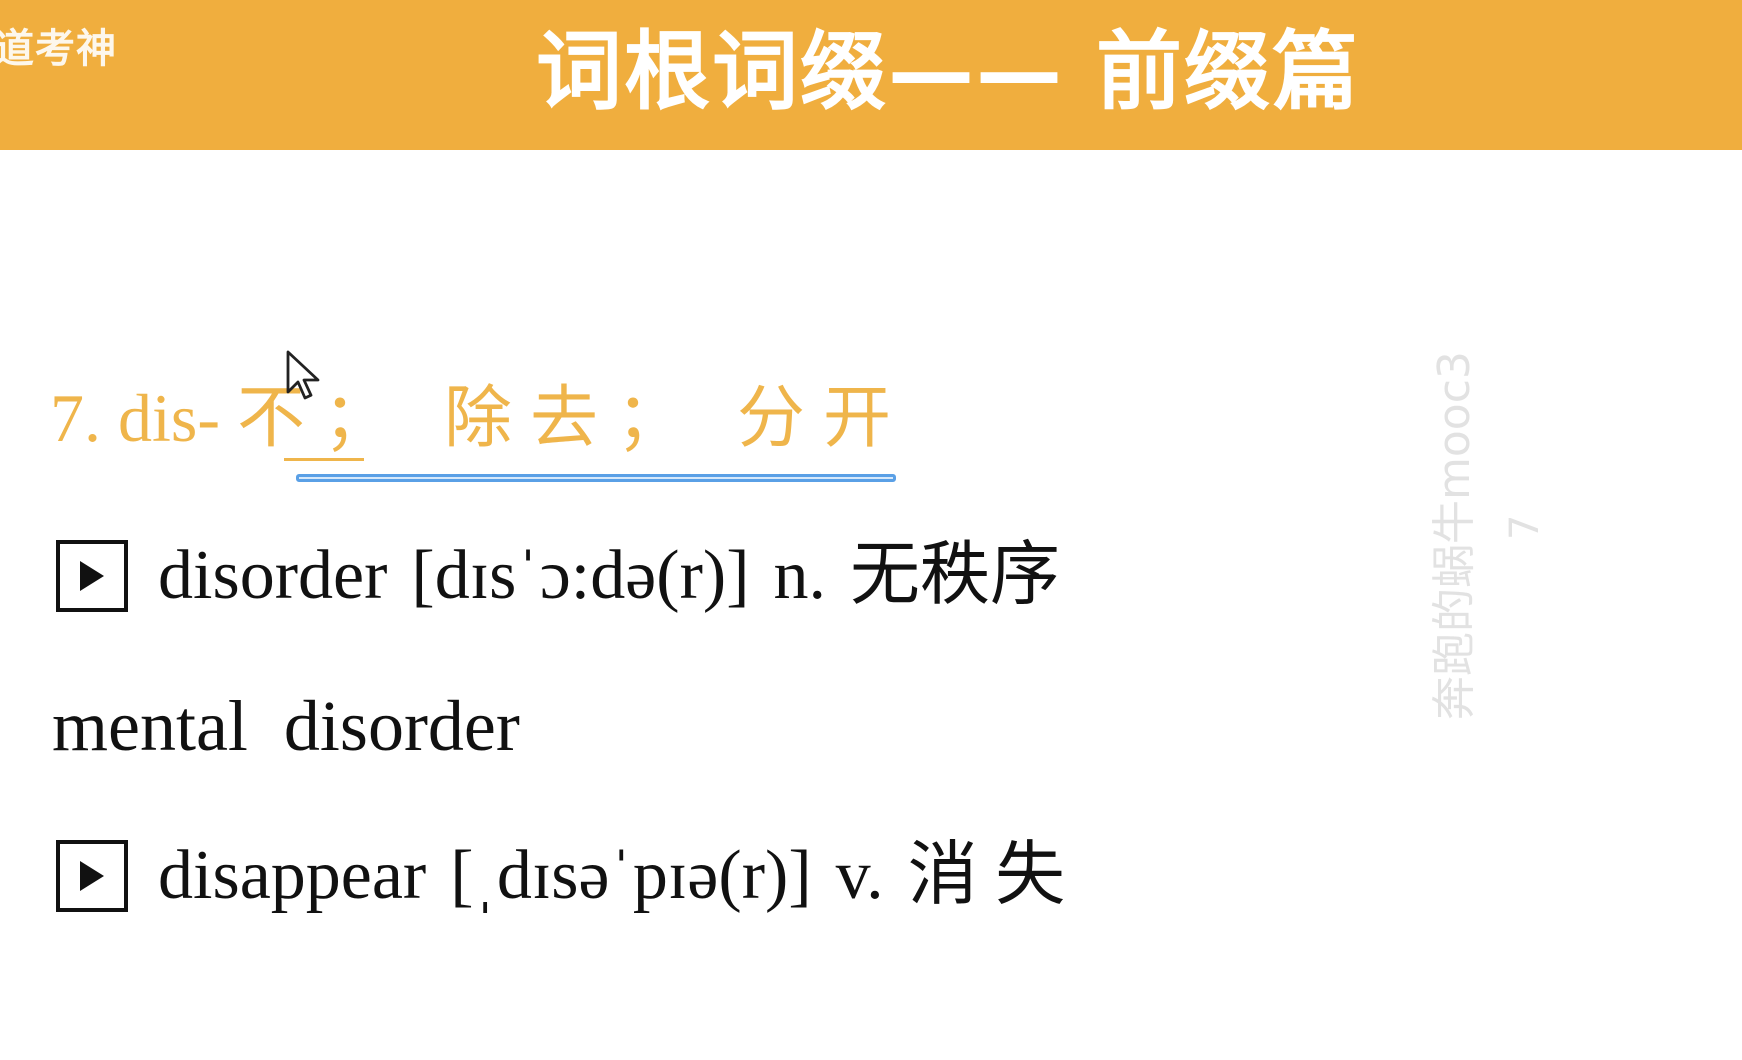  I want to click on watermark-sub: 7, so click(1525, 527).